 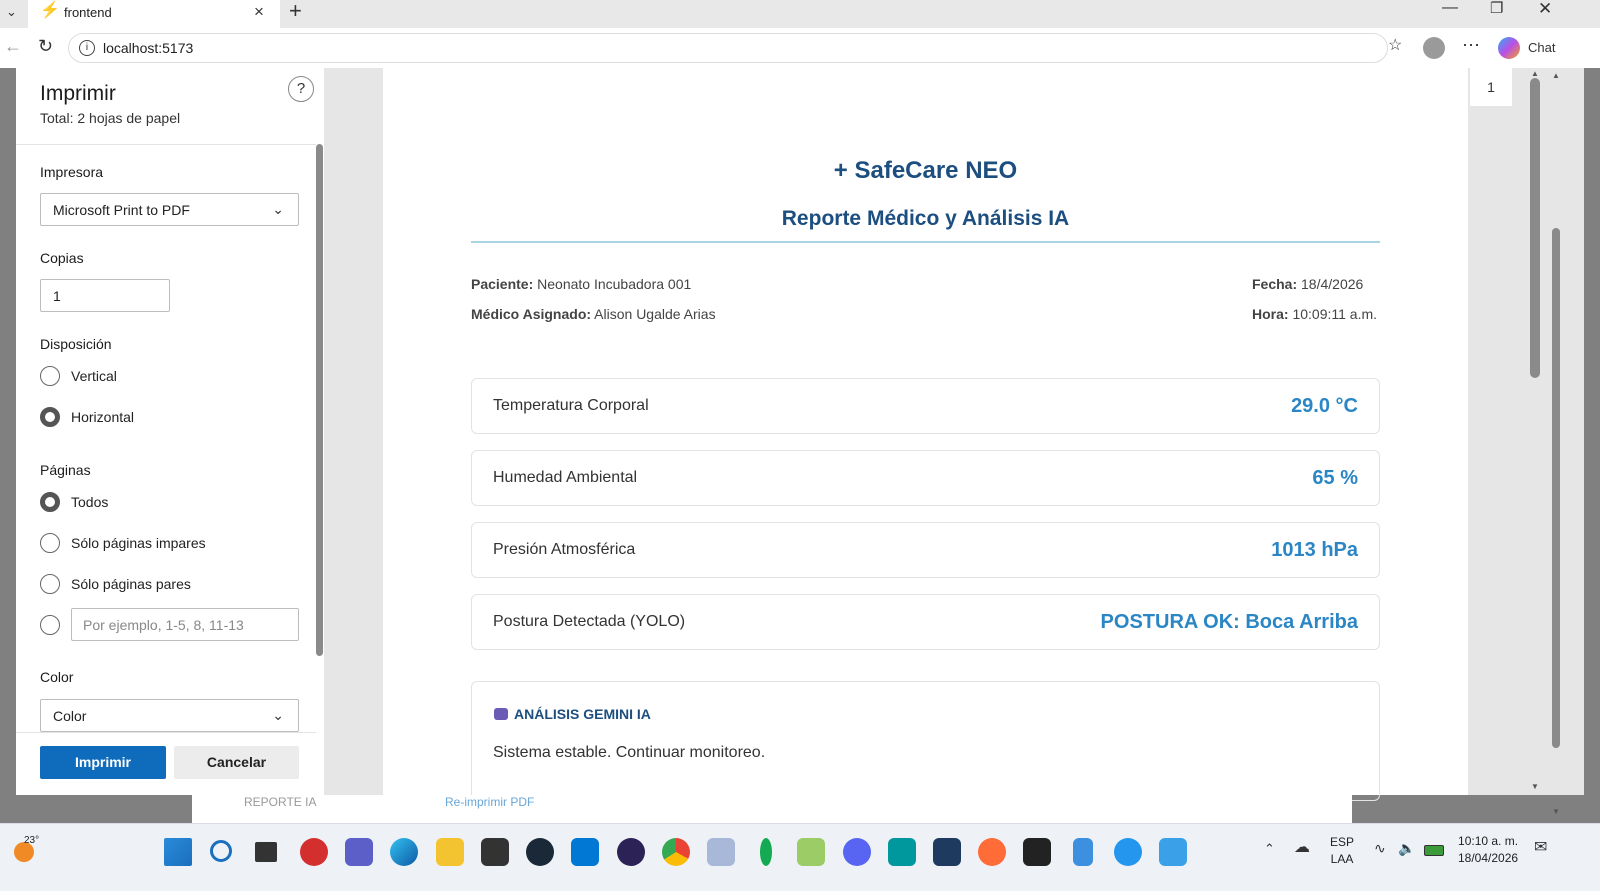 What do you see at coordinates (89, 502) in the screenshot?
I see `pages-all-label: Todos` at bounding box center [89, 502].